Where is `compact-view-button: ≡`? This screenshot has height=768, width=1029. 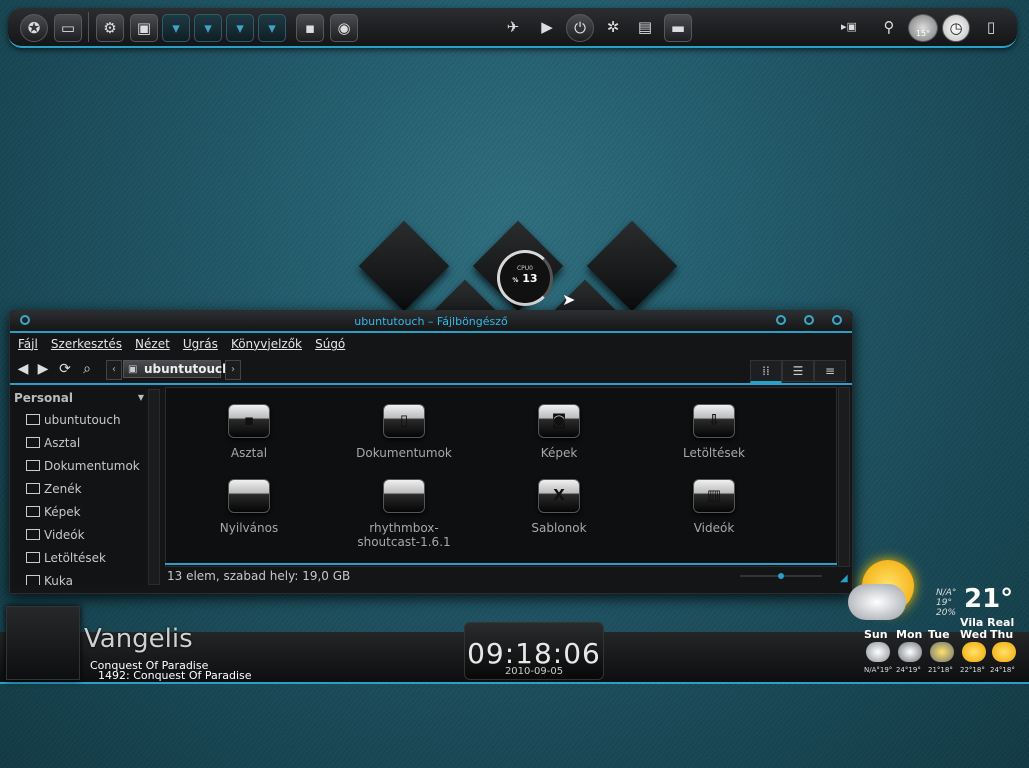 compact-view-button: ≡ is located at coordinates (830, 371).